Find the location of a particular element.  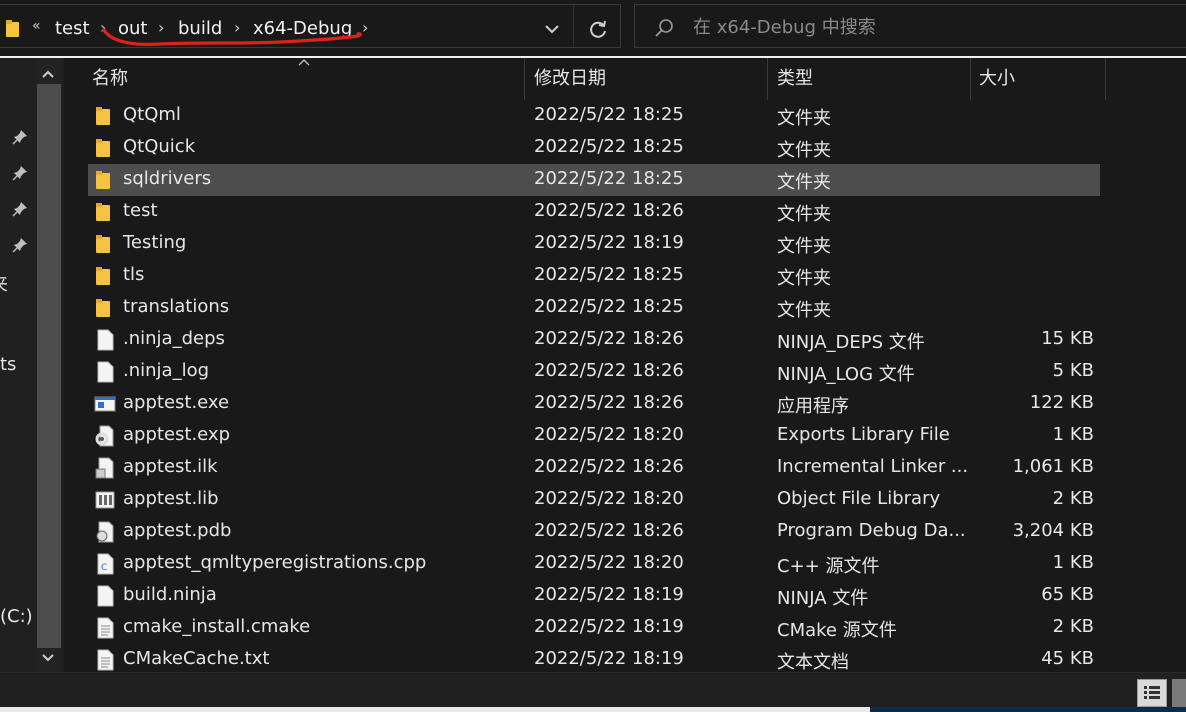

file-row: apptest.exe 2022/5/22 18:26 应用程序 122 KB is located at coordinates (594, 404).